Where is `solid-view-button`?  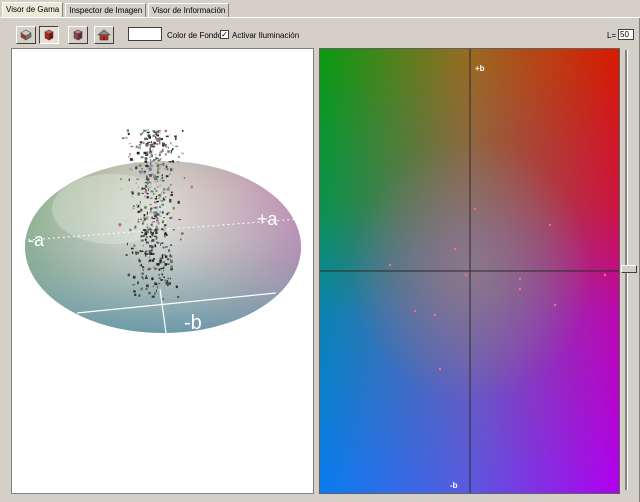 solid-view-button is located at coordinates (49, 35).